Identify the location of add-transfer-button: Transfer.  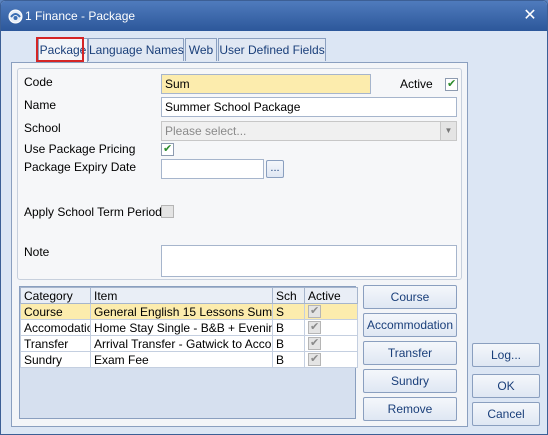
(410, 353).